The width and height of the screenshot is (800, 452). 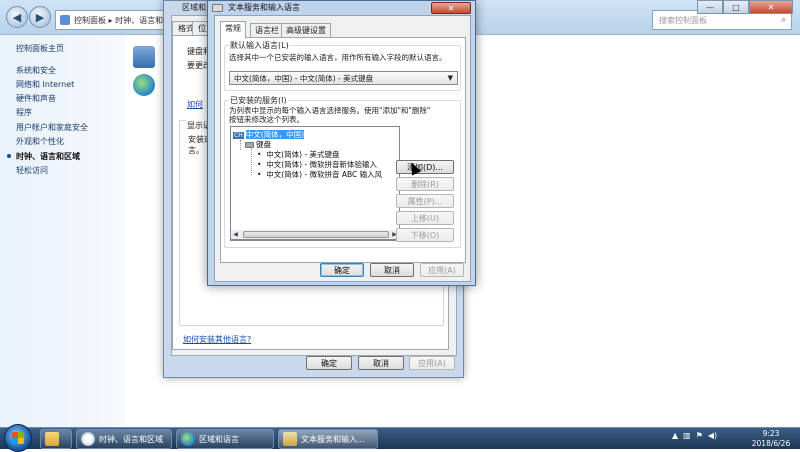 I want to click on region-title-text: 区域和, so click(x=194, y=7).